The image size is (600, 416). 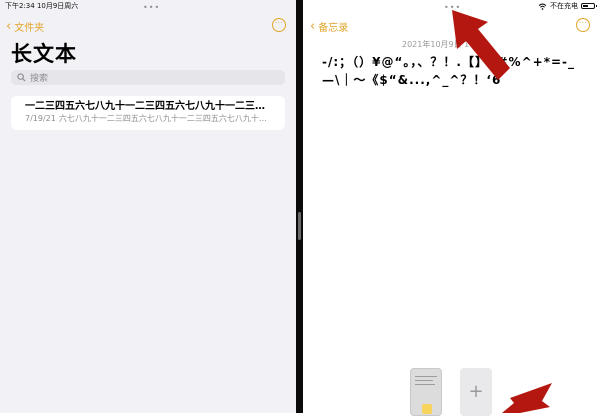 I want to click on status-bar-right: 不在充电, so click(x=567, y=6).